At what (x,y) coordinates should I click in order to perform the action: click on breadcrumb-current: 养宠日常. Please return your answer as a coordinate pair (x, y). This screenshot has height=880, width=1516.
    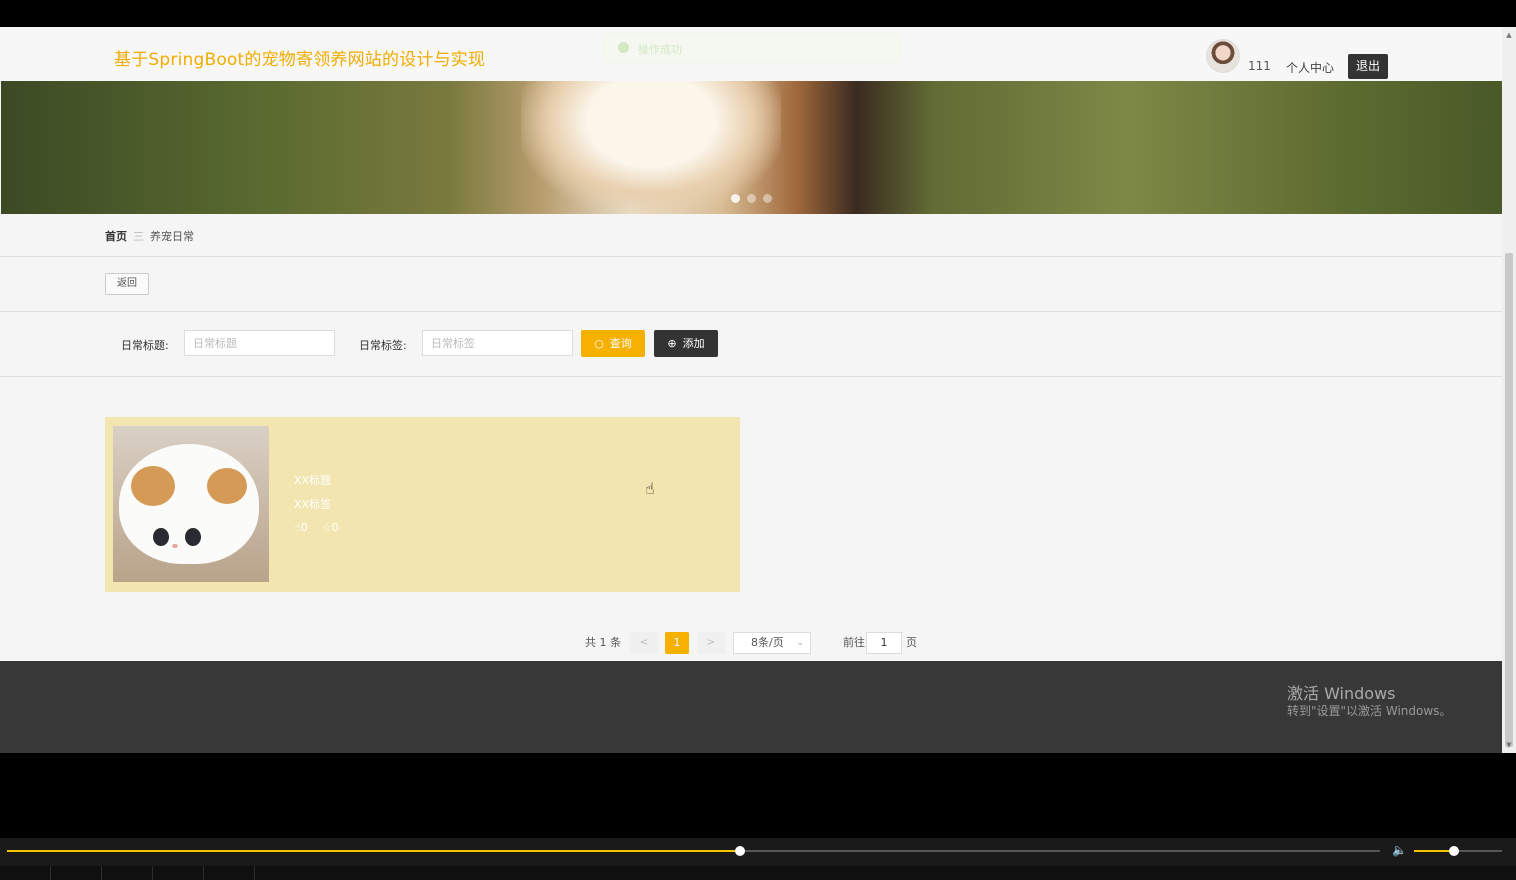
    Looking at the image, I should click on (172, 236).